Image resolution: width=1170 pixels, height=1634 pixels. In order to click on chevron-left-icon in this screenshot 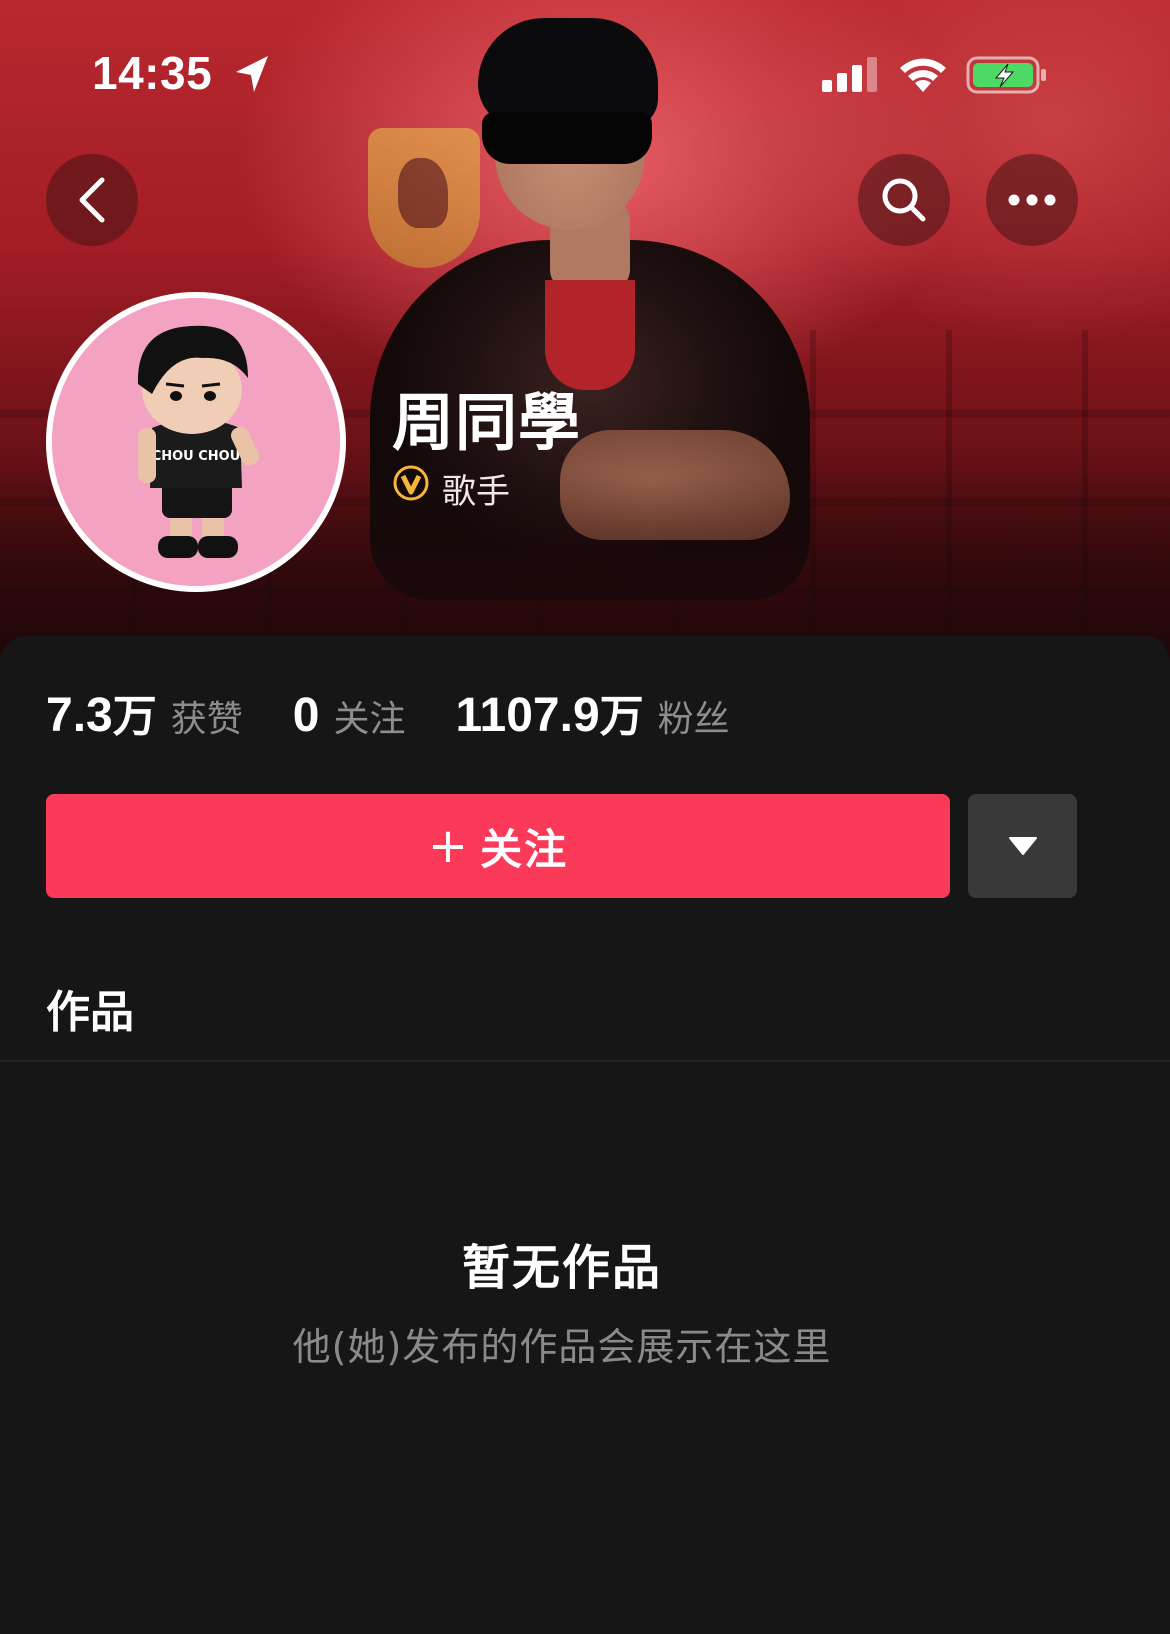, I will do `click(92, 200)`.